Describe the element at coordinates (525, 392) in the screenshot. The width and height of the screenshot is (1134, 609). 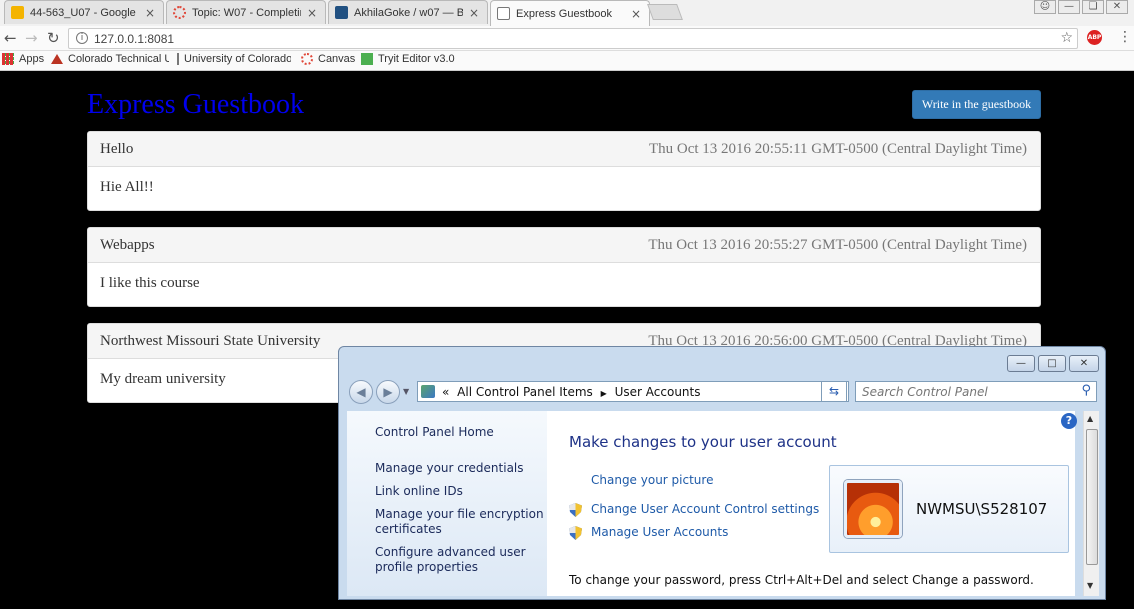
I see `breadcrumb-all-items: All Control Panel Items` at that location.